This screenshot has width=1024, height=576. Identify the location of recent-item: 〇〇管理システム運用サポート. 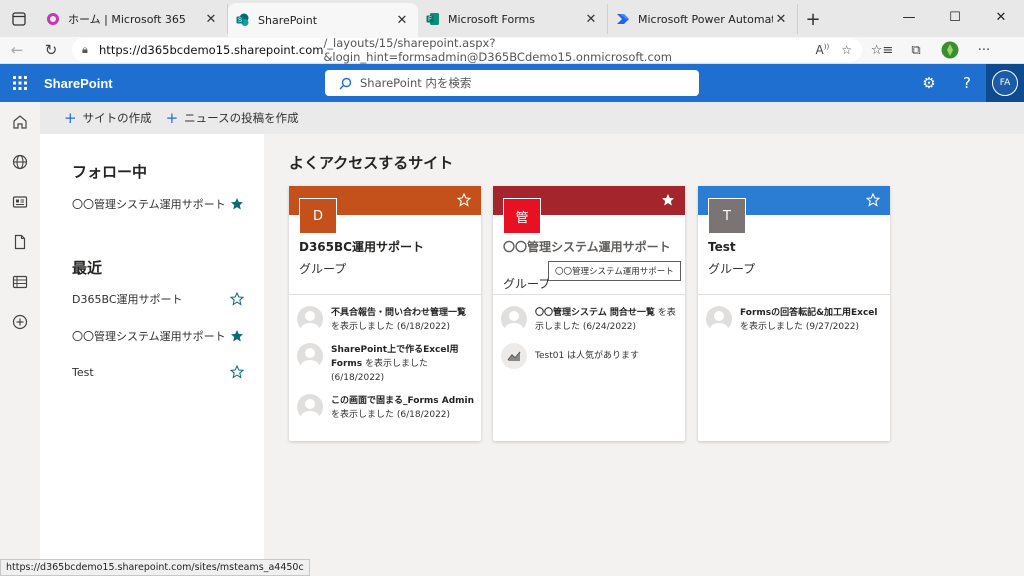
(158, 336).